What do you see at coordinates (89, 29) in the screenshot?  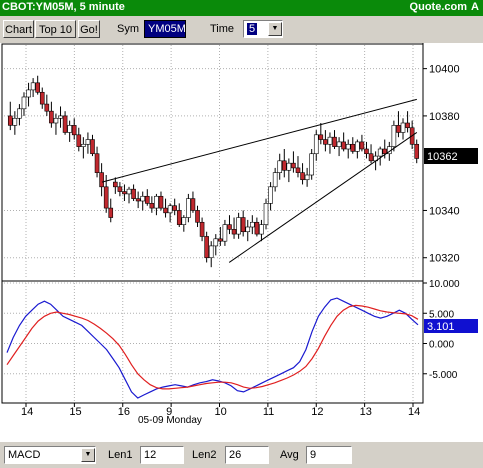 I see `go-button: Go!` at bounding box center [89, 29].